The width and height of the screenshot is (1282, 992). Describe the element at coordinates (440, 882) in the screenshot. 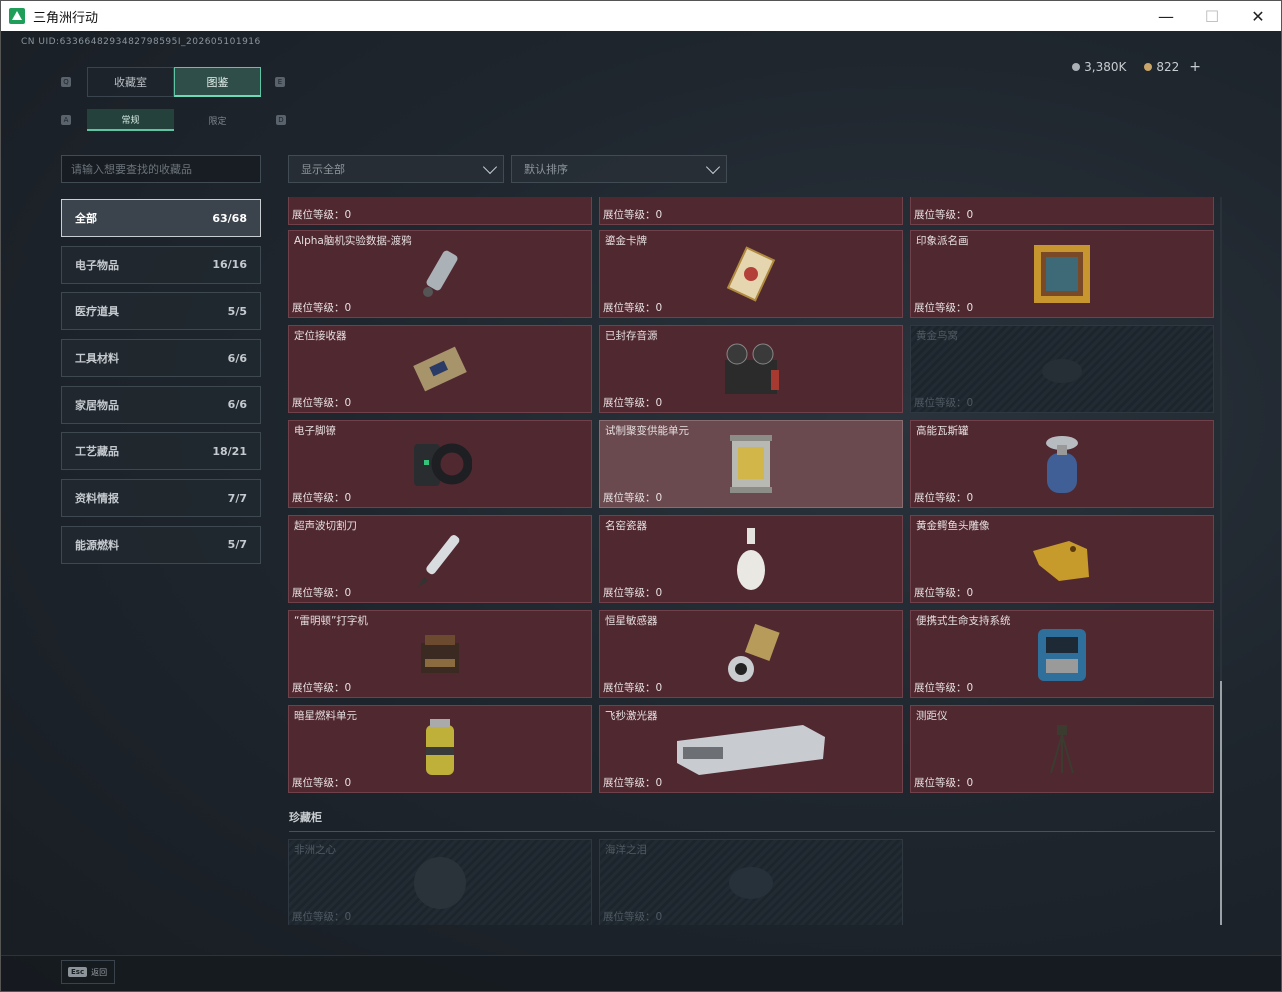

I see `cabinet-card-locked: 非洲之心 展位等级：0` at that location.